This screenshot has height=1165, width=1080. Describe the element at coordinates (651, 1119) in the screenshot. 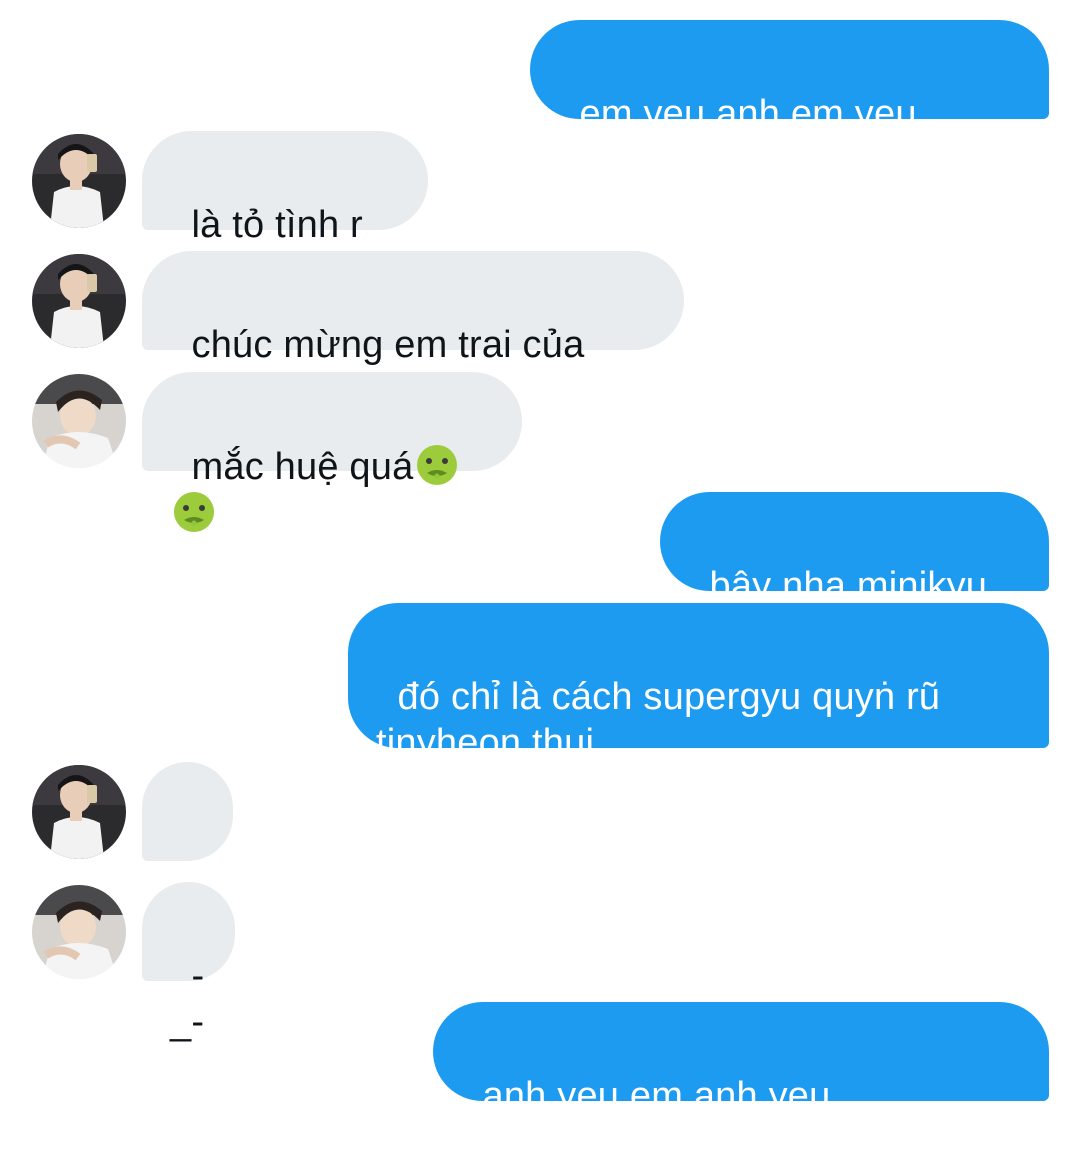

I see `message-text: anh yeu em anh yeu emmmmm` at that location.